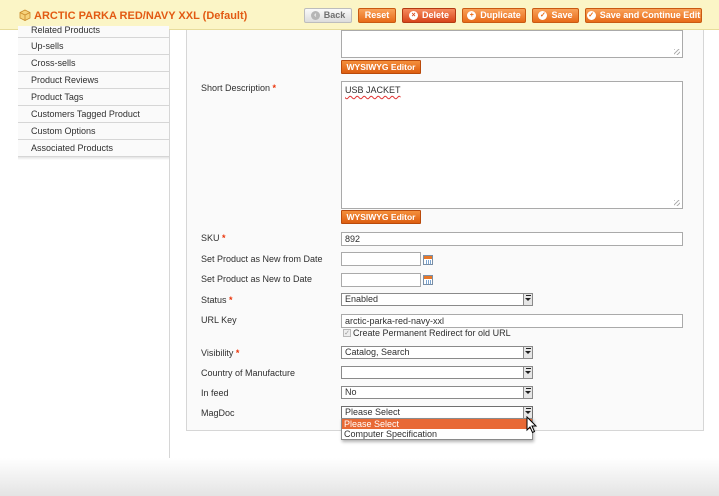  I want to click on dropdown-option-computer-specification: Computer Specification, so click(437, 434).